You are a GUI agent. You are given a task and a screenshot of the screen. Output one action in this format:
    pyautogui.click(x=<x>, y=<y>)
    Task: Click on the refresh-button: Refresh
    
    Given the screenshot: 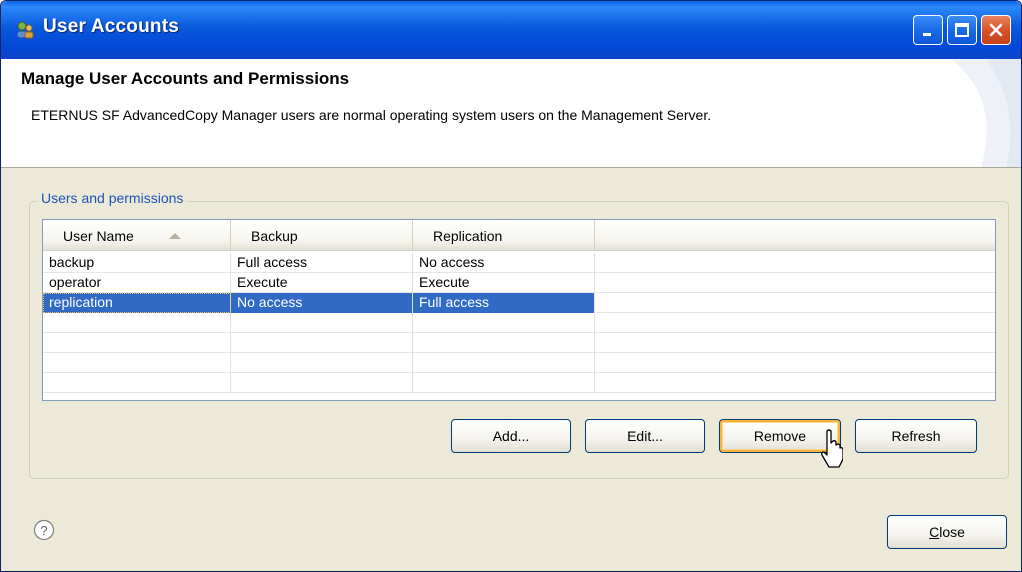 What is the action you would take?
    pyautogui.click(x=916, y=436)
    